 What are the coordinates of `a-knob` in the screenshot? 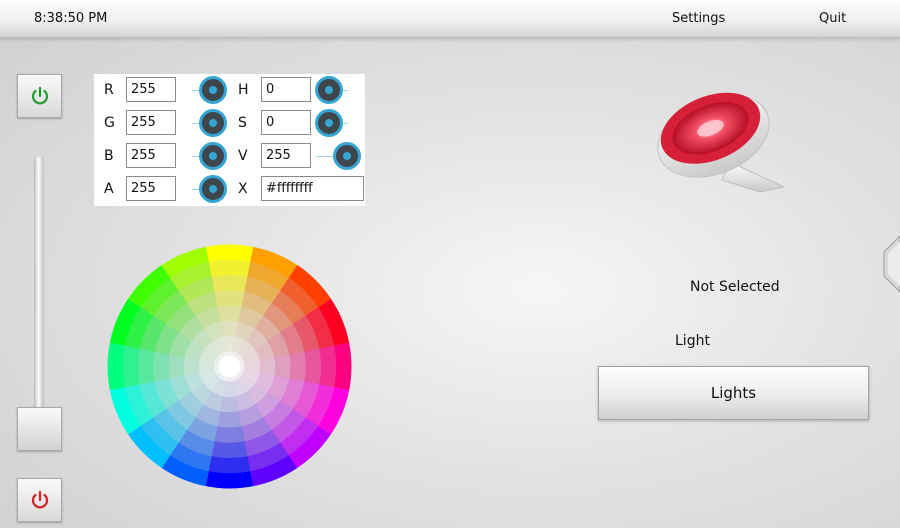 It's located at (213, 189).